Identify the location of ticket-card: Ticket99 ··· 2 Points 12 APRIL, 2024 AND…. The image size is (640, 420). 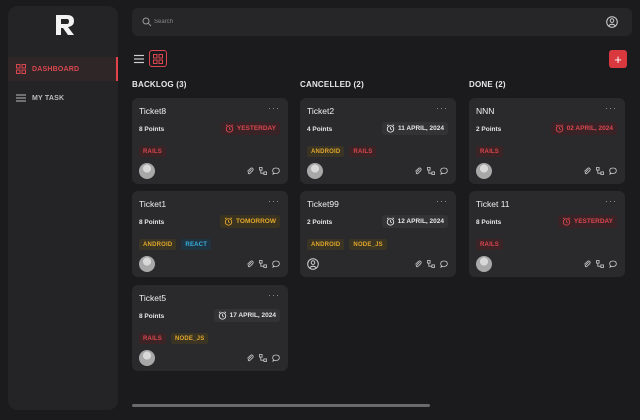
(378, 234).